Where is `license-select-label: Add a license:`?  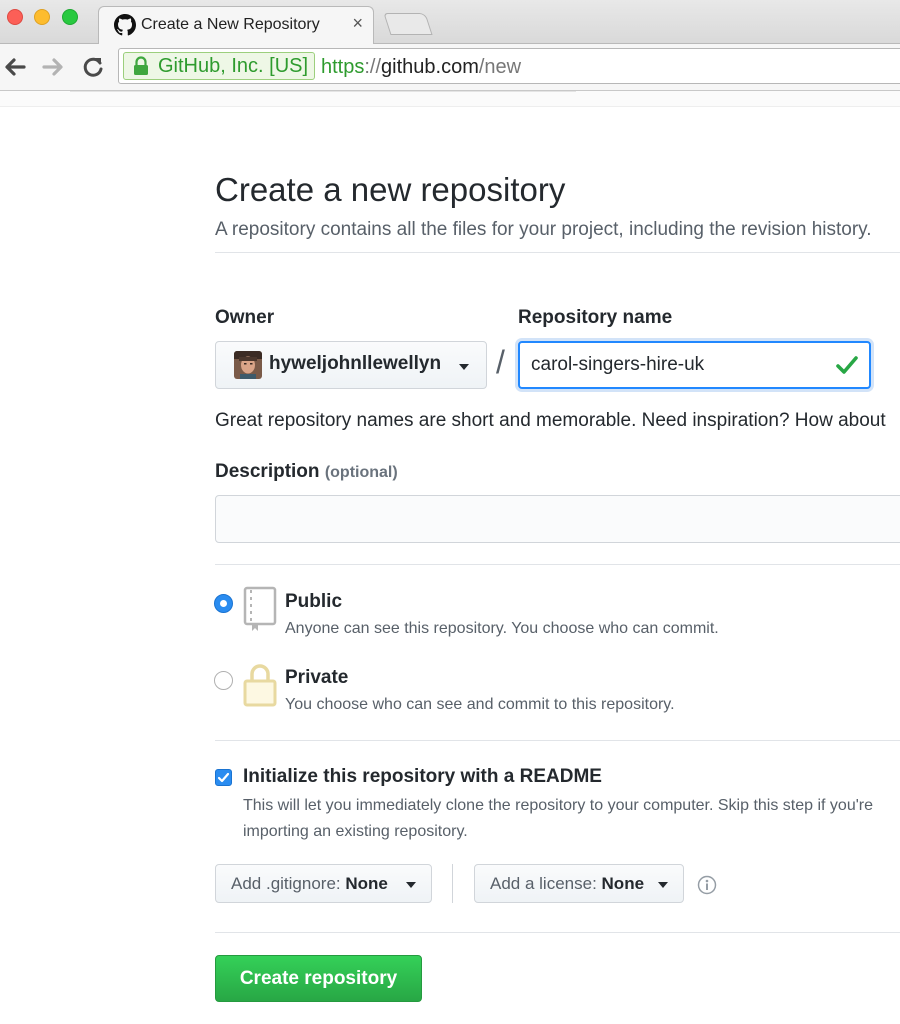 license-select-label: Add a license: is located at coordinates (543, 883).